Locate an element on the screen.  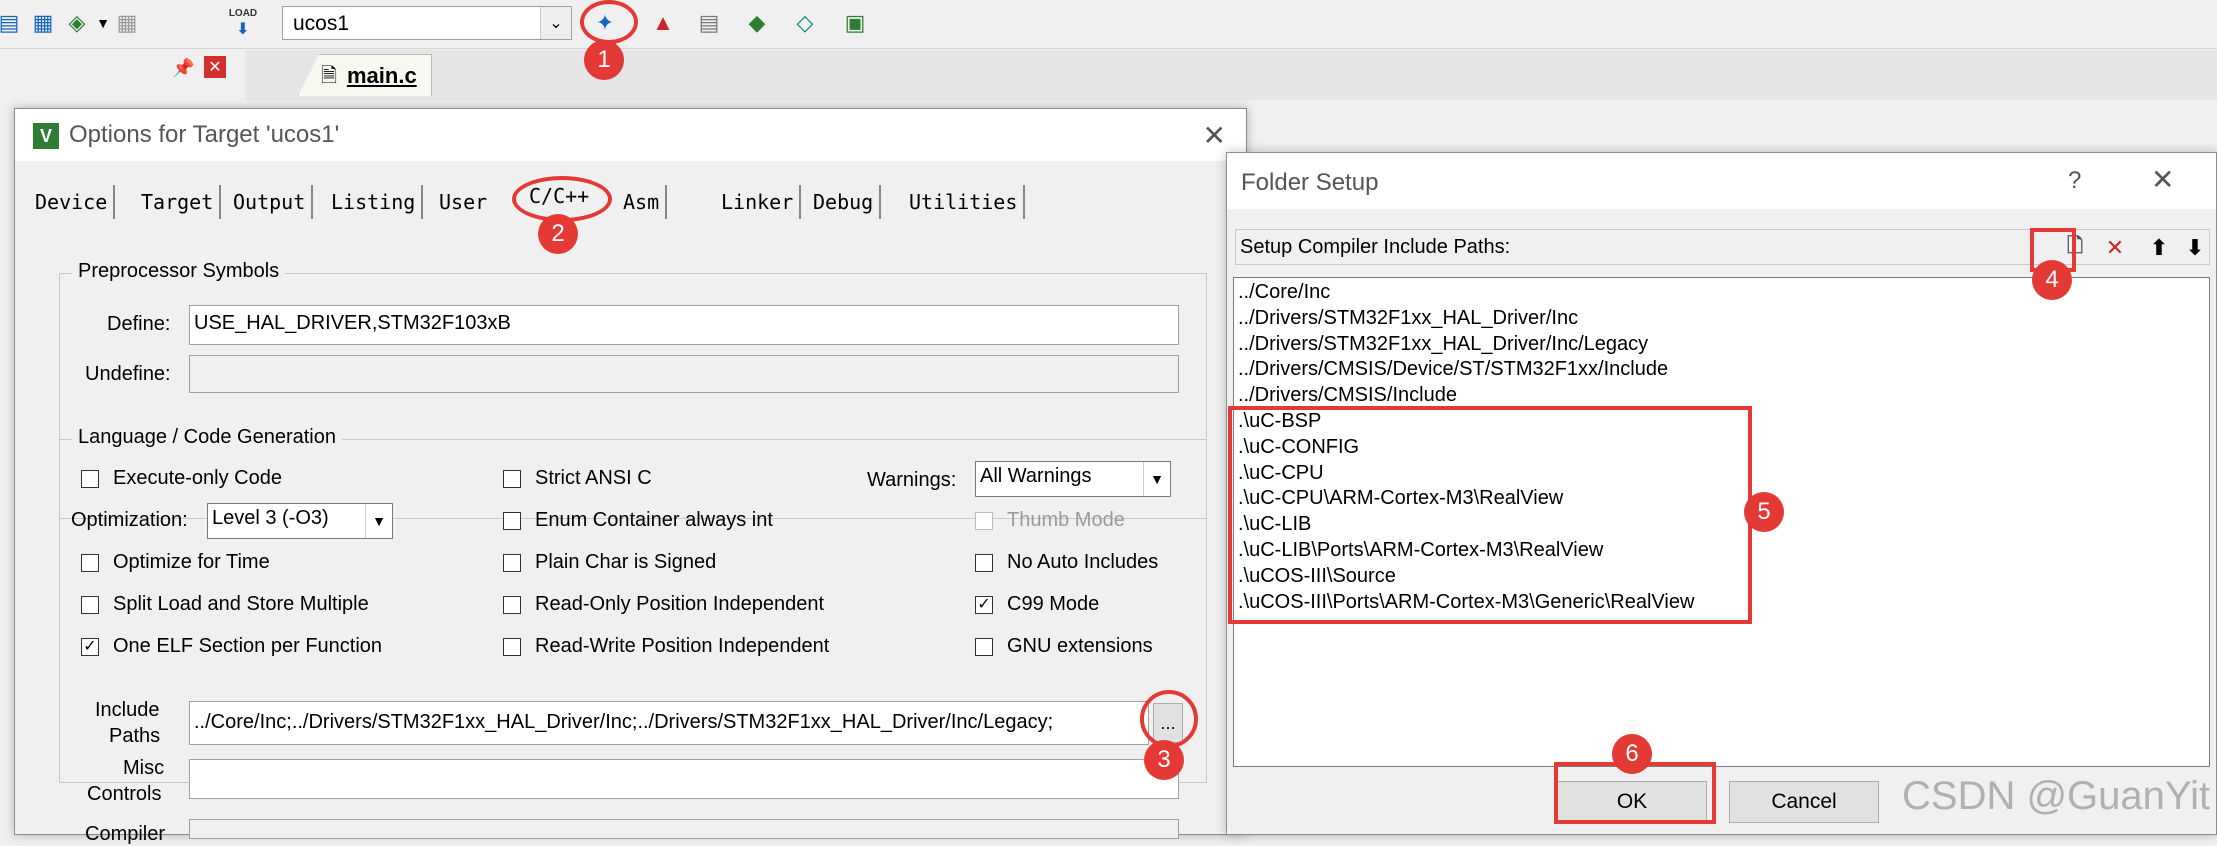
annotation-number: 2 is located at coordinates (558, 234).